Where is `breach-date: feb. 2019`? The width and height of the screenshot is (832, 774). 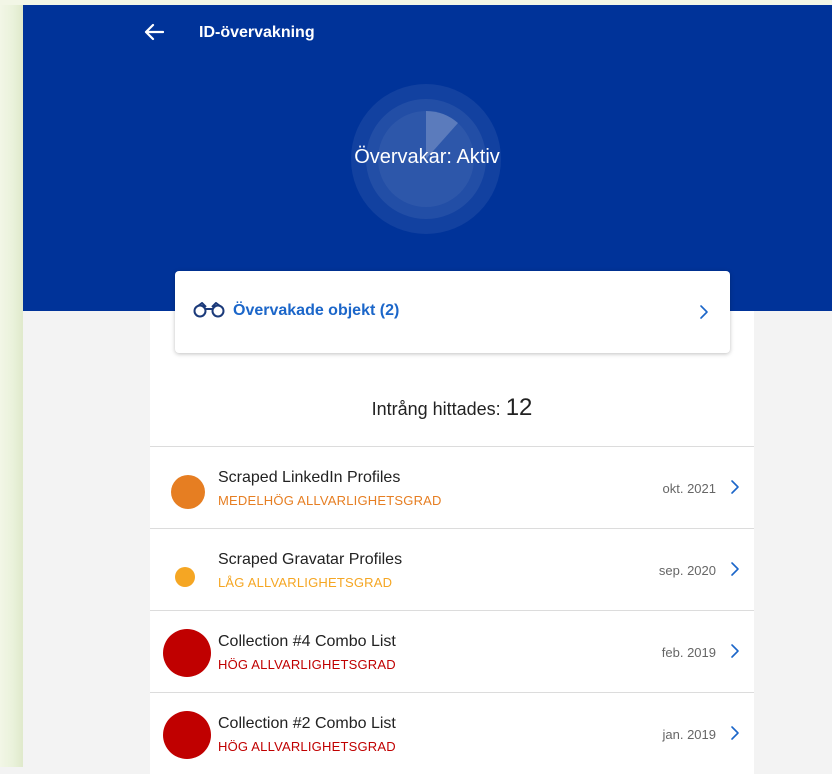 breach-date: feb. 2019 is located at coordinates (688, 652).